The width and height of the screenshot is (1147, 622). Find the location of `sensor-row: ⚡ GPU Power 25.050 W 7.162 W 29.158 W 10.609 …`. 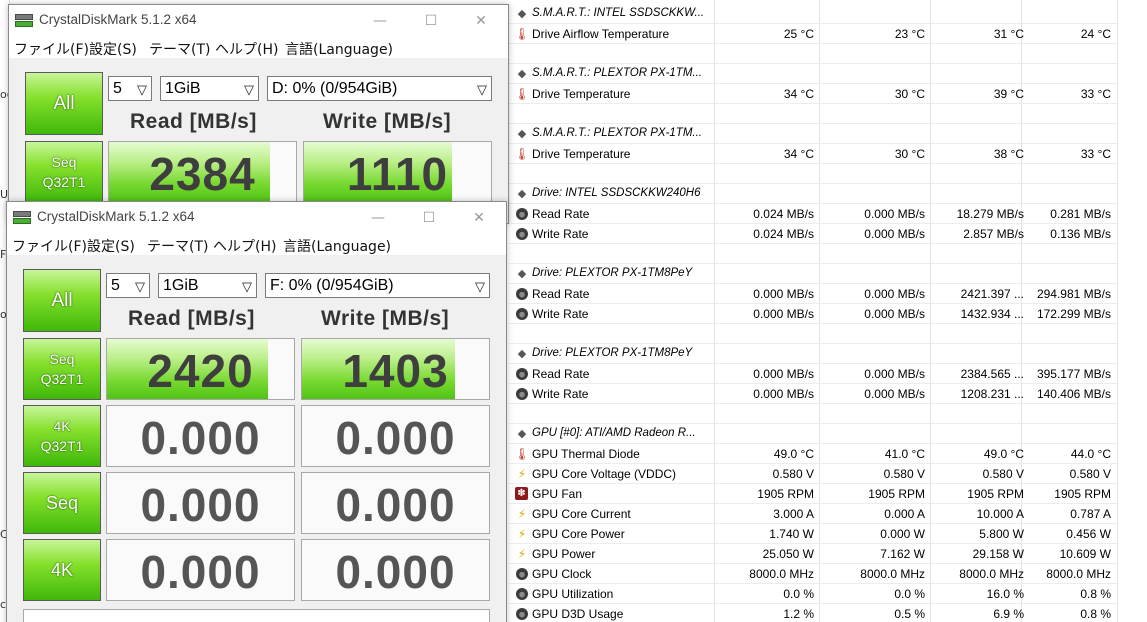

sensor-row: ⚡ GPU Power 25.050 W 7.162 W 29.158 W 10.609 … is located at coordinates (813, 554).